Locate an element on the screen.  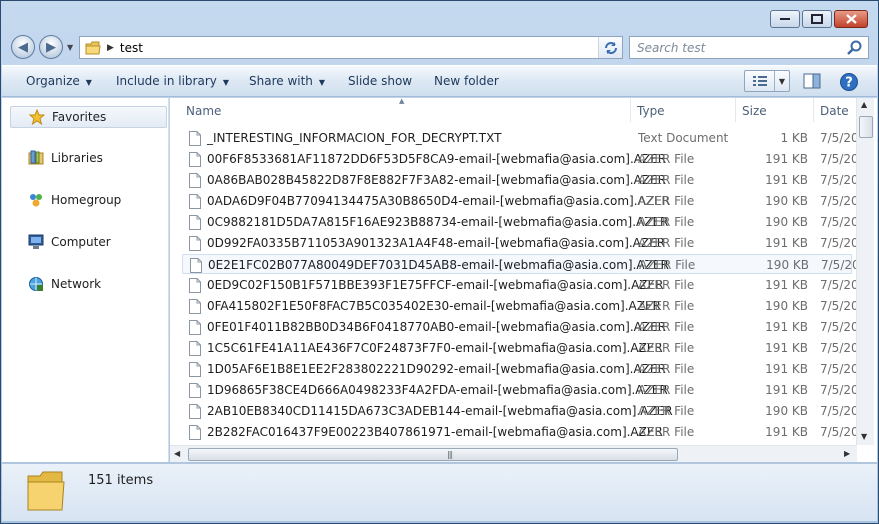
star-icon is located at coordinates (37, 117).